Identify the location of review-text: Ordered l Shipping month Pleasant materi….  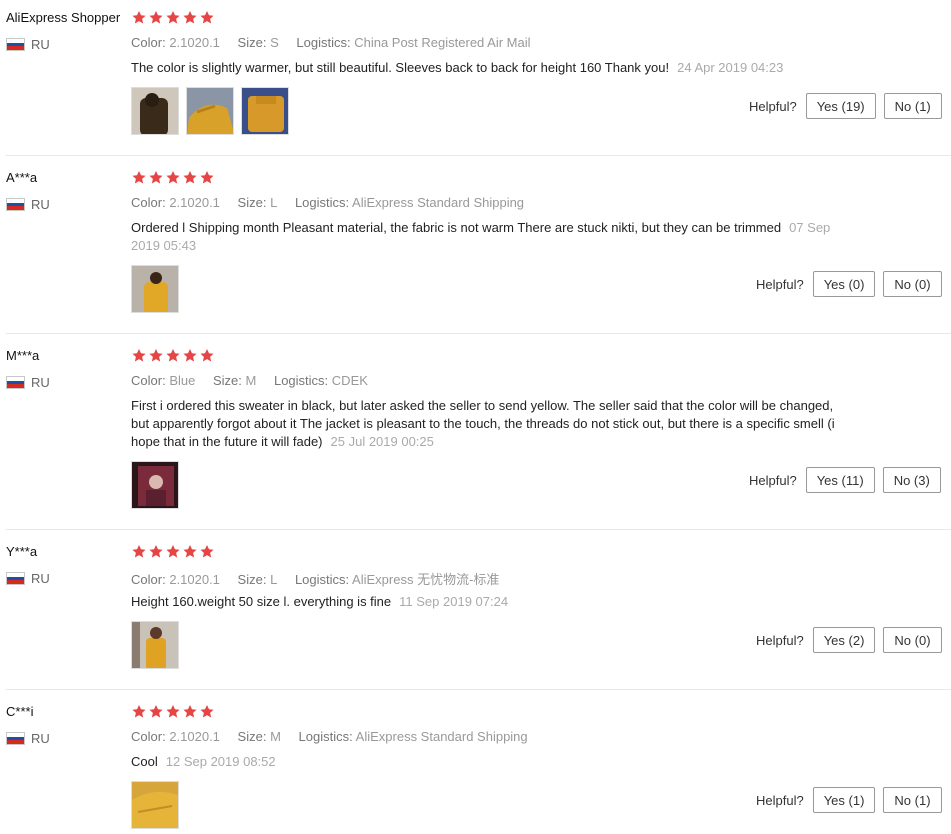
(488, 237).